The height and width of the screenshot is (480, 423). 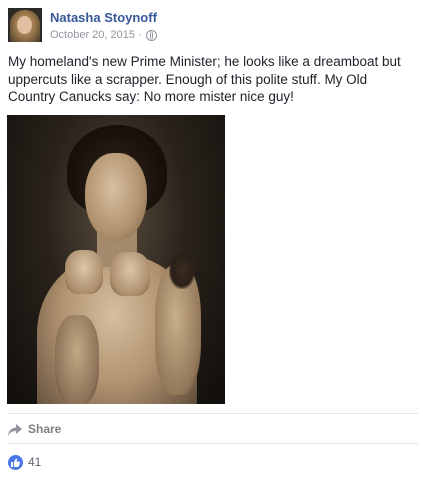 What do you see at coordinates (213, 413) in the screenshot?
I see `actions-divider-top` at bounding box center [213, 413].